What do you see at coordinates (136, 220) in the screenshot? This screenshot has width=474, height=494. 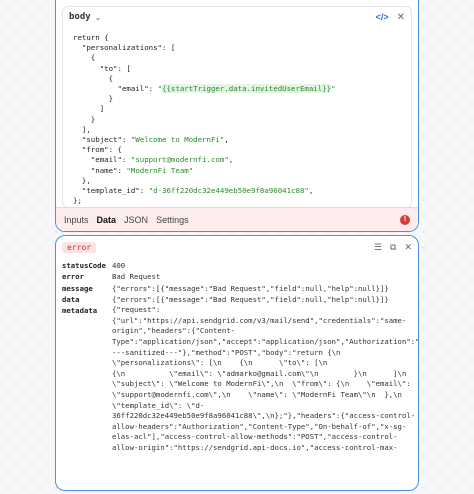 I see `tab-json: JSON` at bounding box center [136, 220].